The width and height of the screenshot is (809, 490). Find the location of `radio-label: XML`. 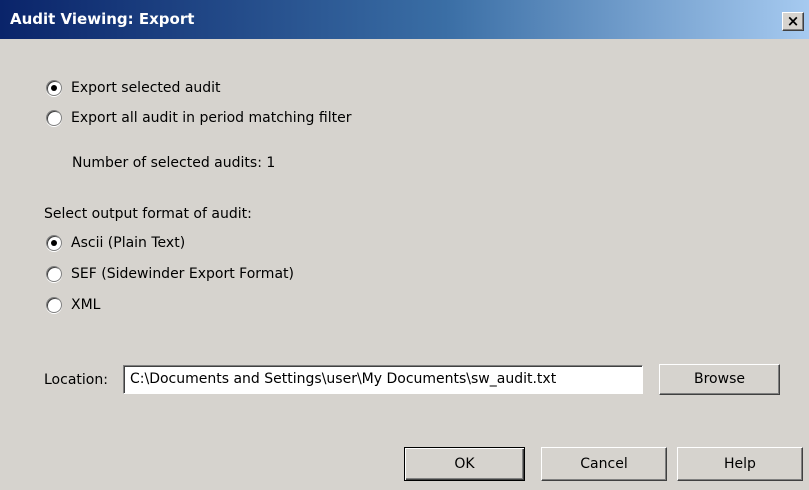

radio-label: XML is located at coordinates (86, 305).